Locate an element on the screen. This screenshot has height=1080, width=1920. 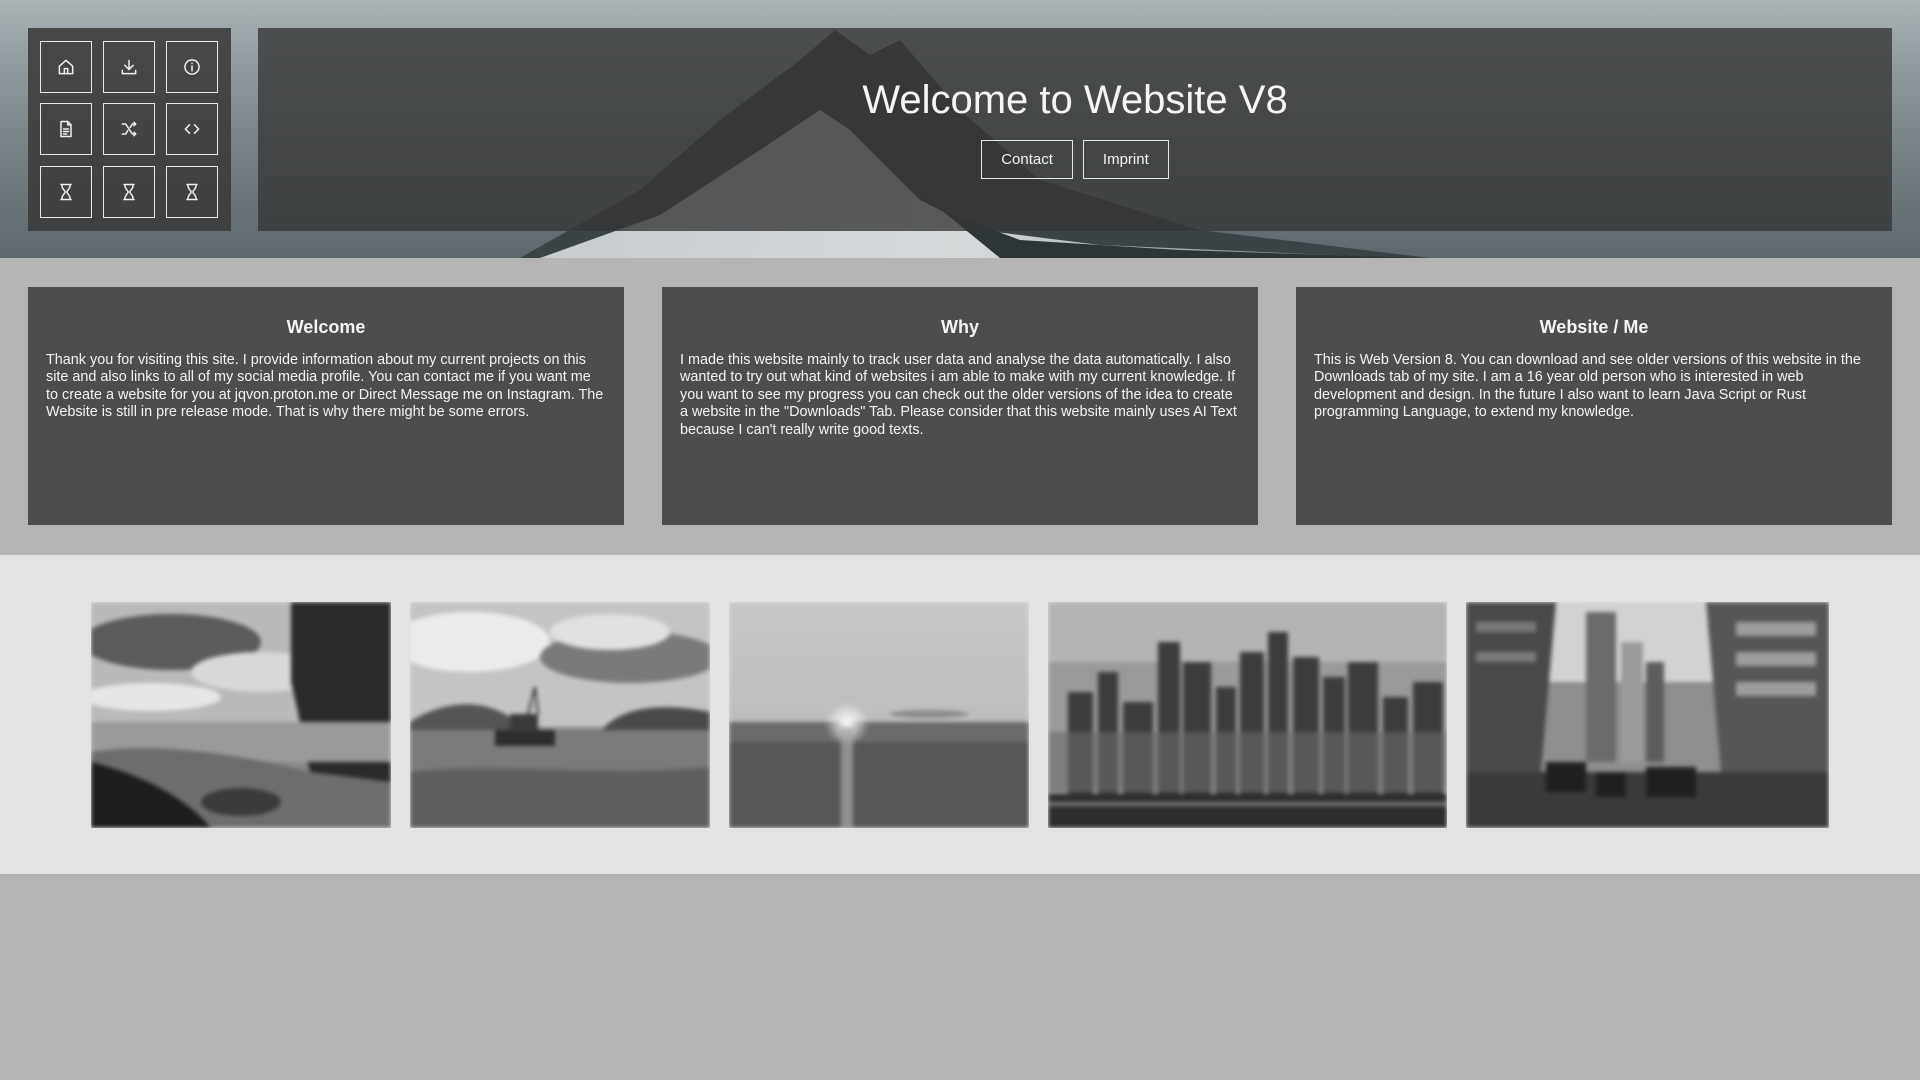
imprint-button: Imprint is located at coordinates (1125, 159).